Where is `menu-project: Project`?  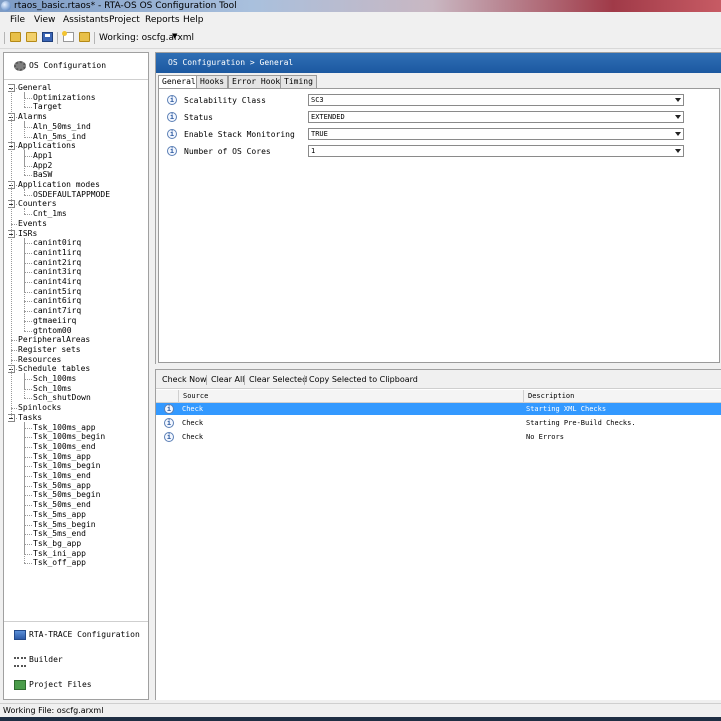 menu-project: Project is located at coordinates (124, 20).